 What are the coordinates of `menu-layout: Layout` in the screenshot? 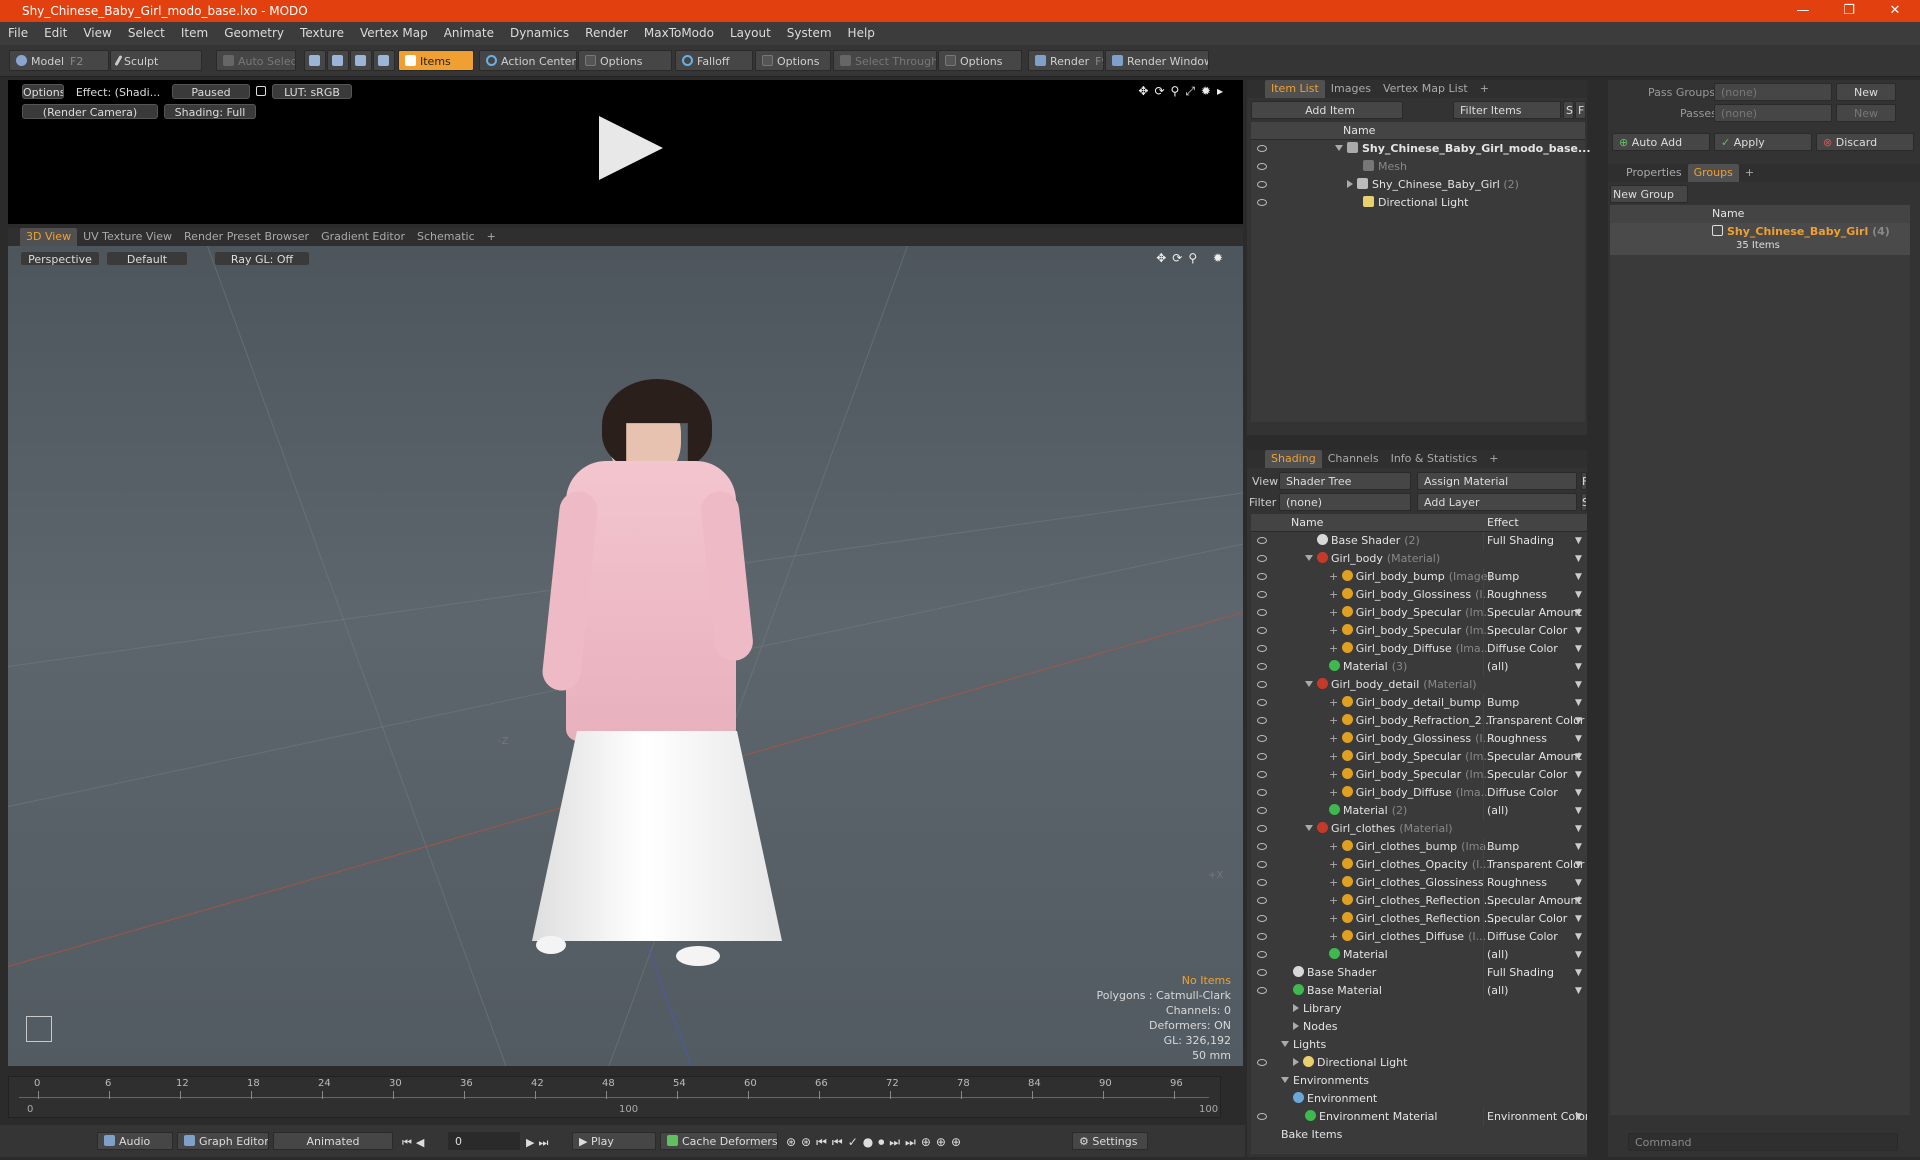 It's located at (750, 33).